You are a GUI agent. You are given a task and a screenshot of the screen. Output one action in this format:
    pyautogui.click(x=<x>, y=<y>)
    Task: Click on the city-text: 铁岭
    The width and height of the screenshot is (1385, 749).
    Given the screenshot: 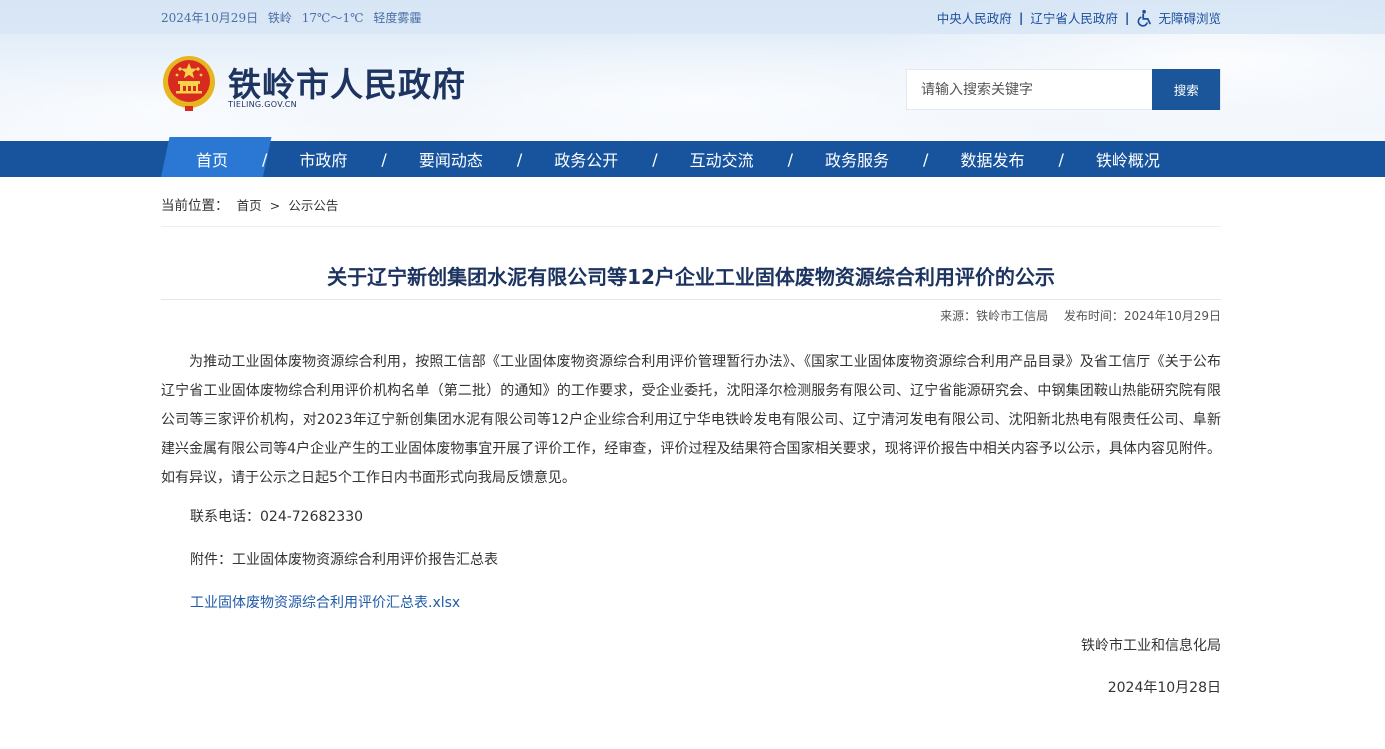 What is the action you would take?
    pyautogui.click(x=279, y=18)
    